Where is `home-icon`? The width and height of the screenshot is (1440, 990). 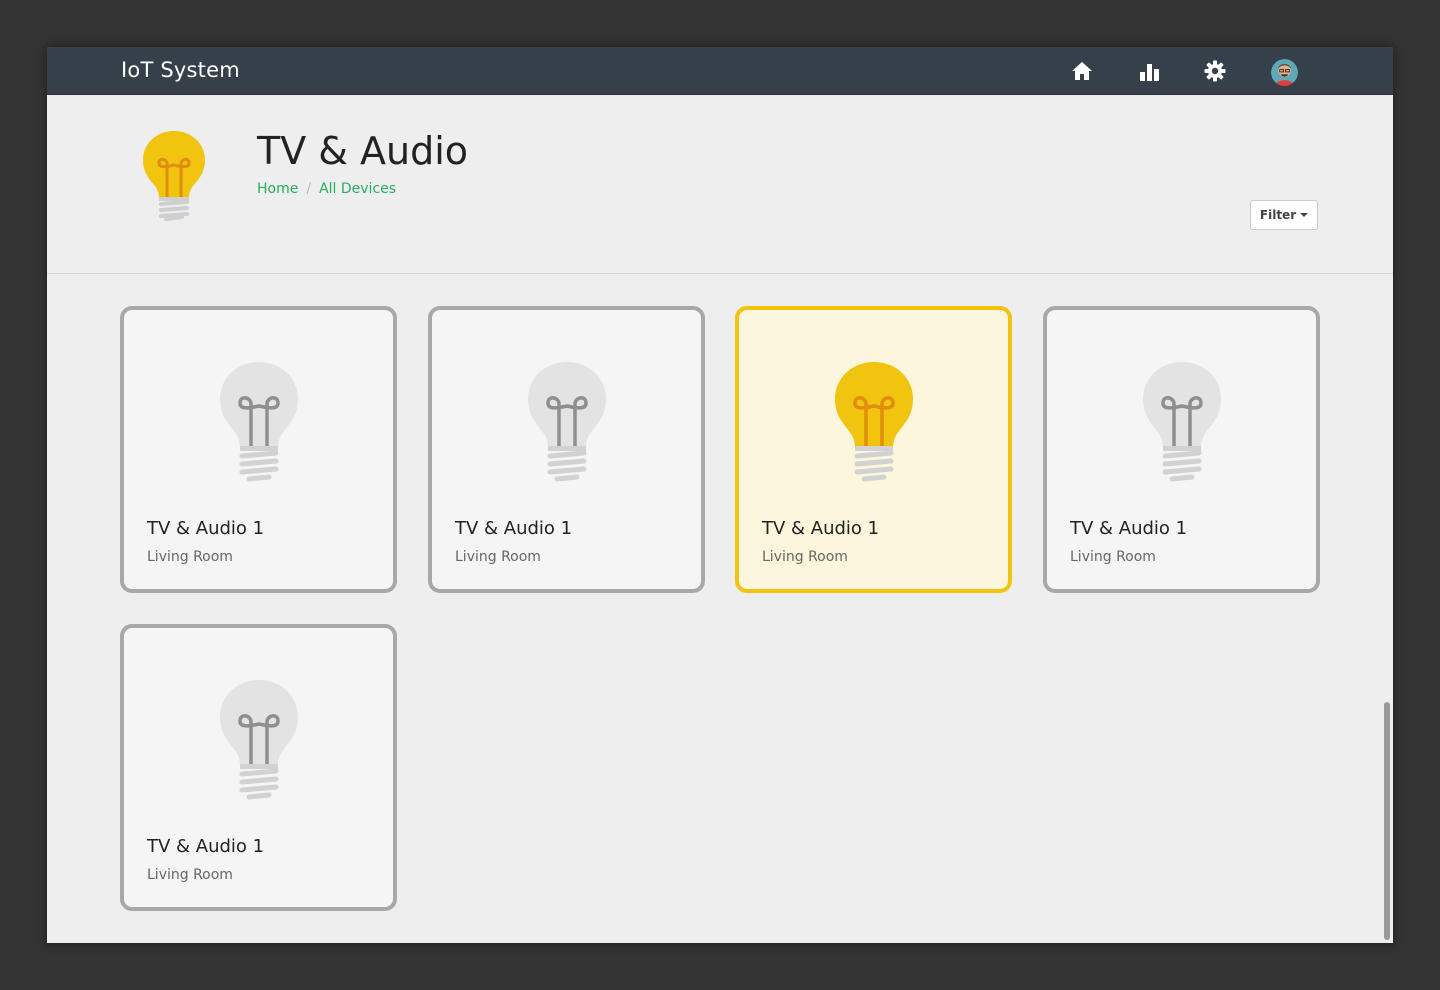
home-icon is located at coordinates (1082, 71).